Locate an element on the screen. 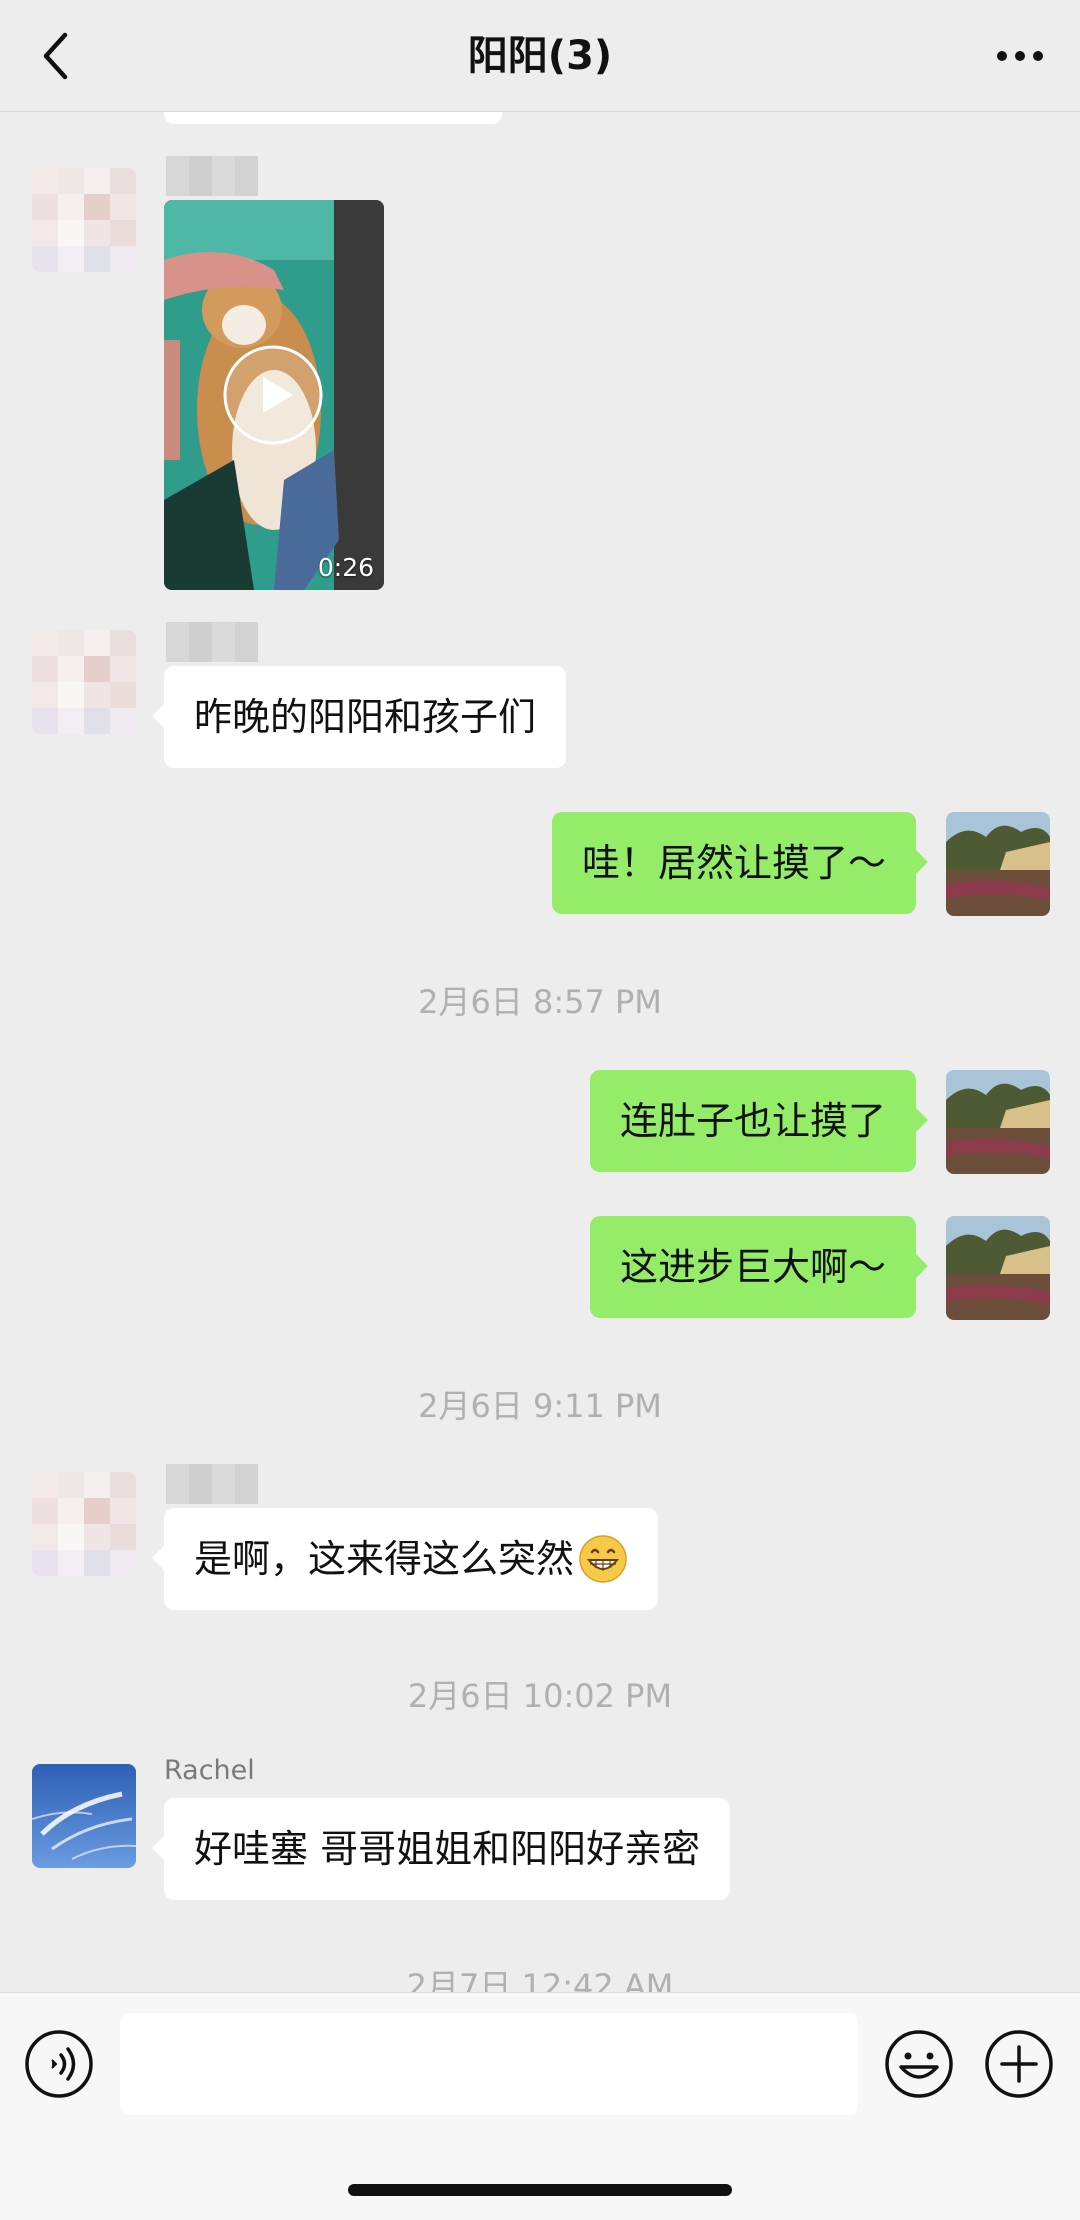 Image resolution: width=1080 pixels, height=2220 pixels. message-bubble-outgoing: 连肚子也让摸了 is located at coordinates (759, 1121).